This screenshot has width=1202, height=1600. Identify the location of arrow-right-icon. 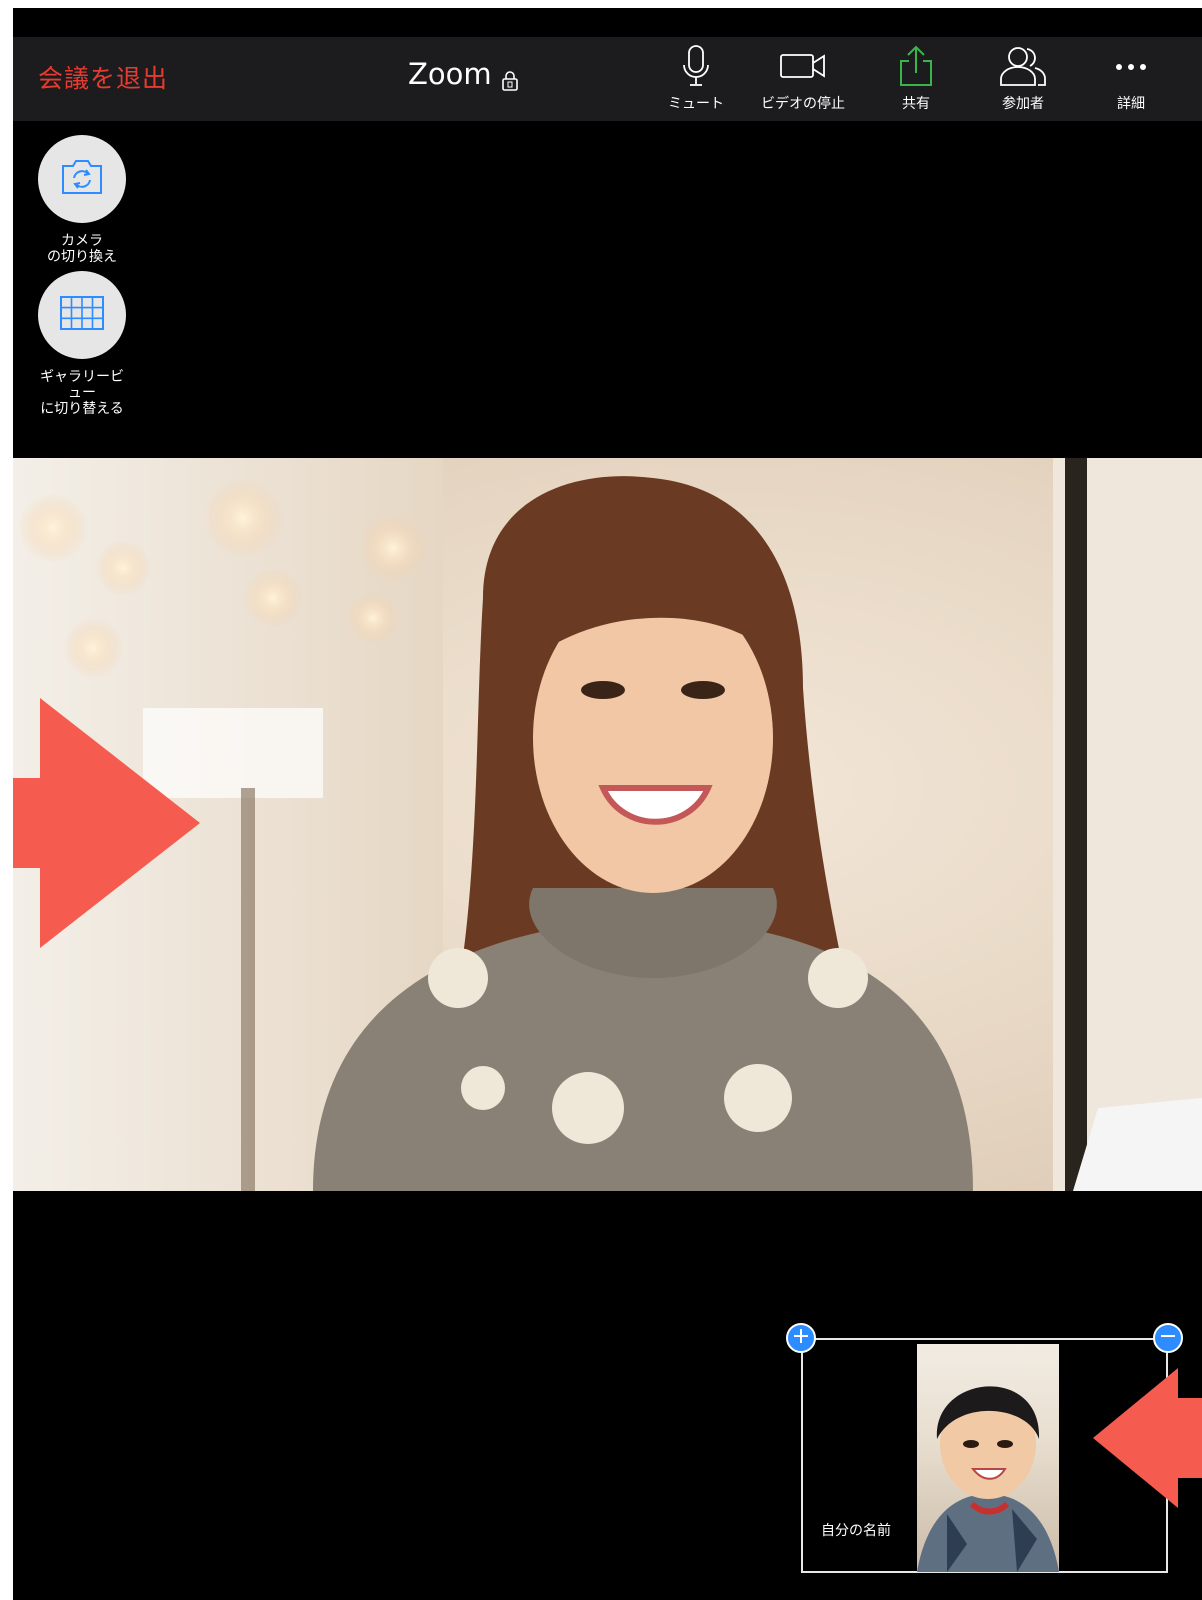
(106, 823).